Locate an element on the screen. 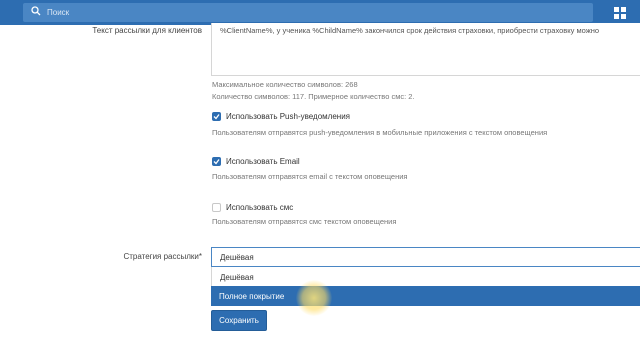 This screenshot has height=360, width=640. search-input is located at coordinates (307, 12).